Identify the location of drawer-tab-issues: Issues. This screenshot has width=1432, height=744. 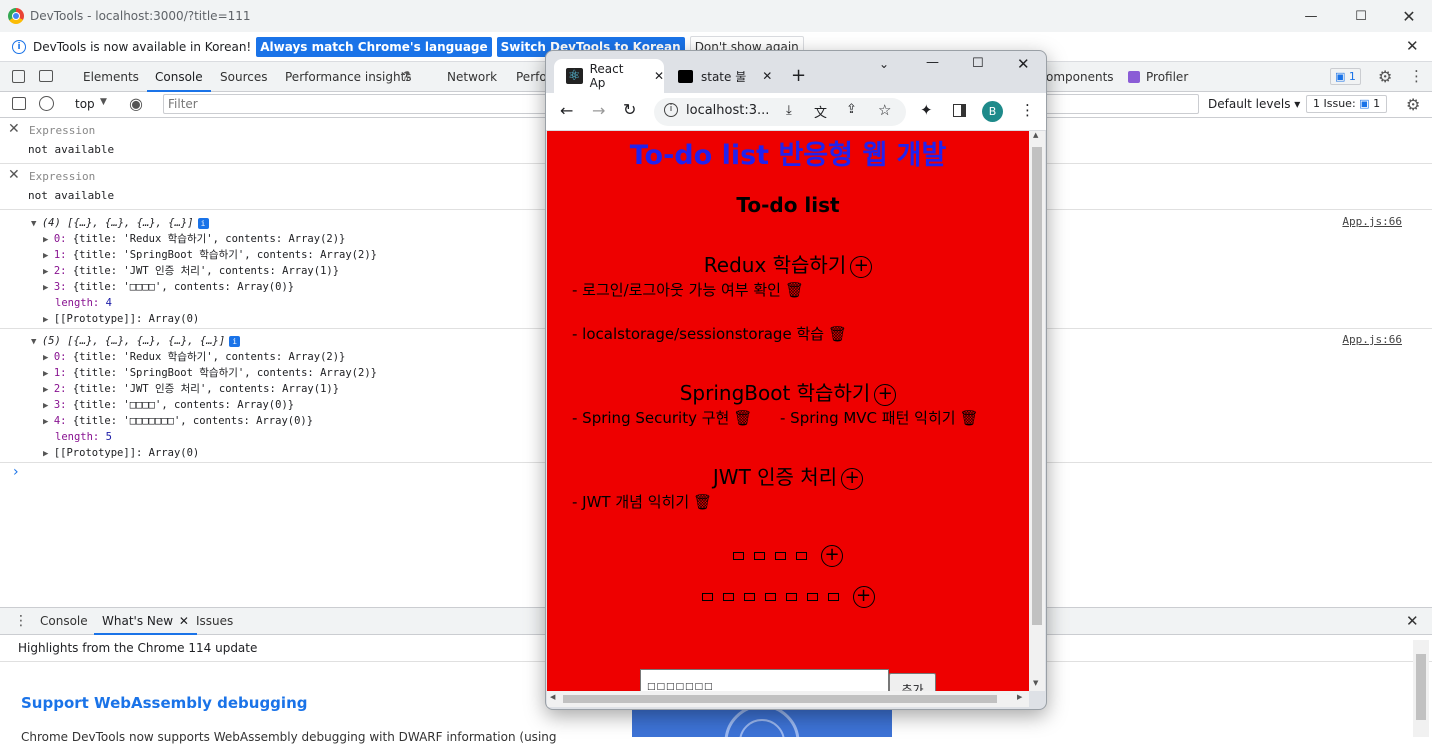
(214, 621).